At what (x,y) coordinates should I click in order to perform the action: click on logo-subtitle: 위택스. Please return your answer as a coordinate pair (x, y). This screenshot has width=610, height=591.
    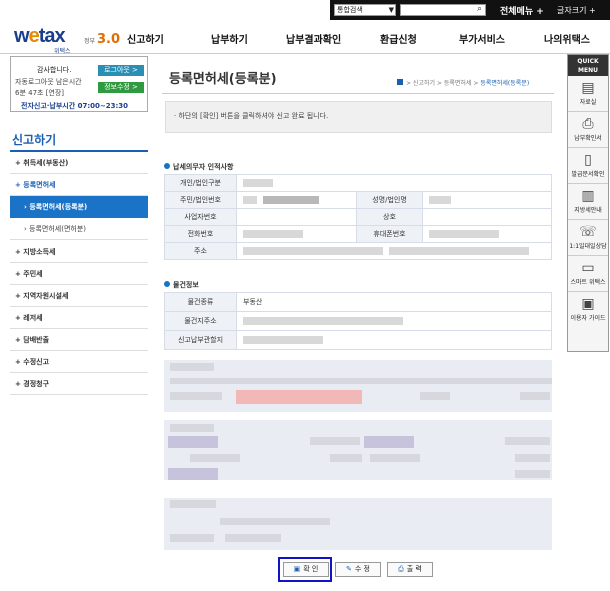
    Looking at the image, I should click on (62, 51).